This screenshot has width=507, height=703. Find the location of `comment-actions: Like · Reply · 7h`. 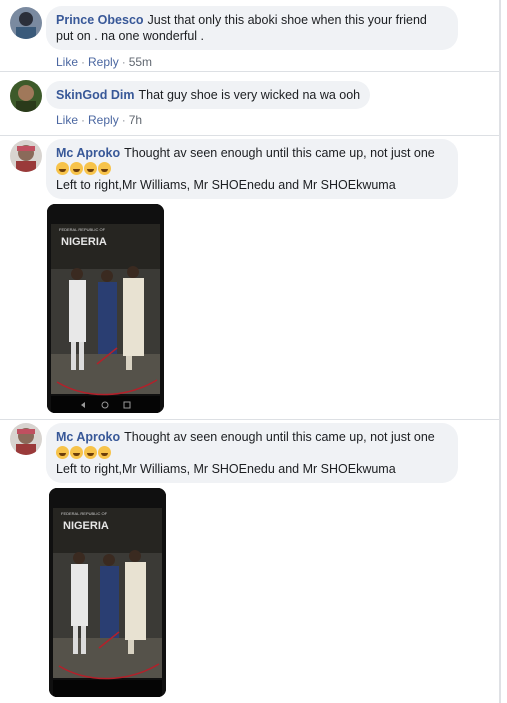

comment-actions: Like · Reply · 7h is located at coordinates (99, 120).